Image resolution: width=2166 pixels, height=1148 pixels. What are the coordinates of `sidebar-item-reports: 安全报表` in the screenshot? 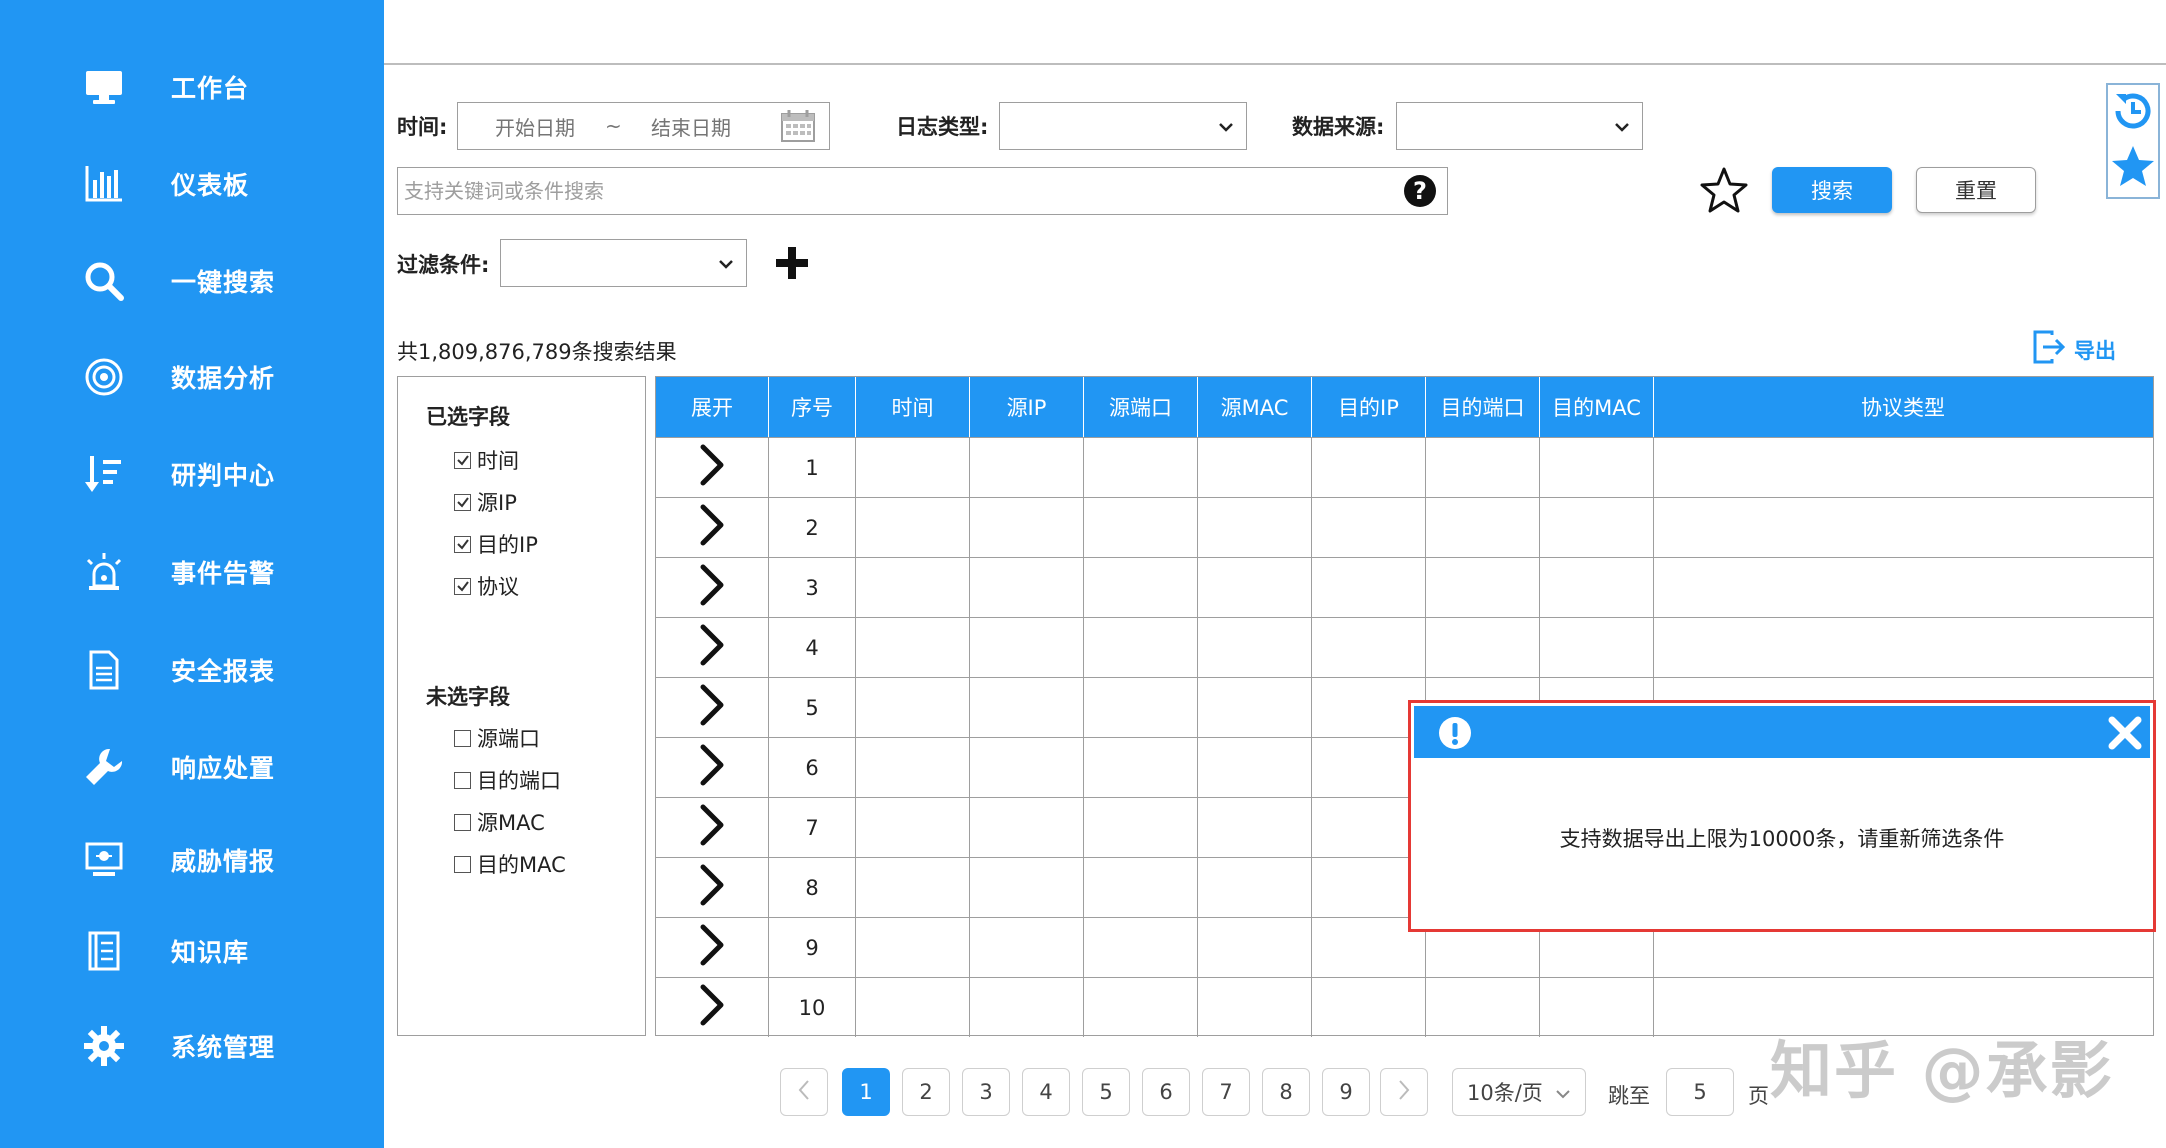 It's located at (192, 670).